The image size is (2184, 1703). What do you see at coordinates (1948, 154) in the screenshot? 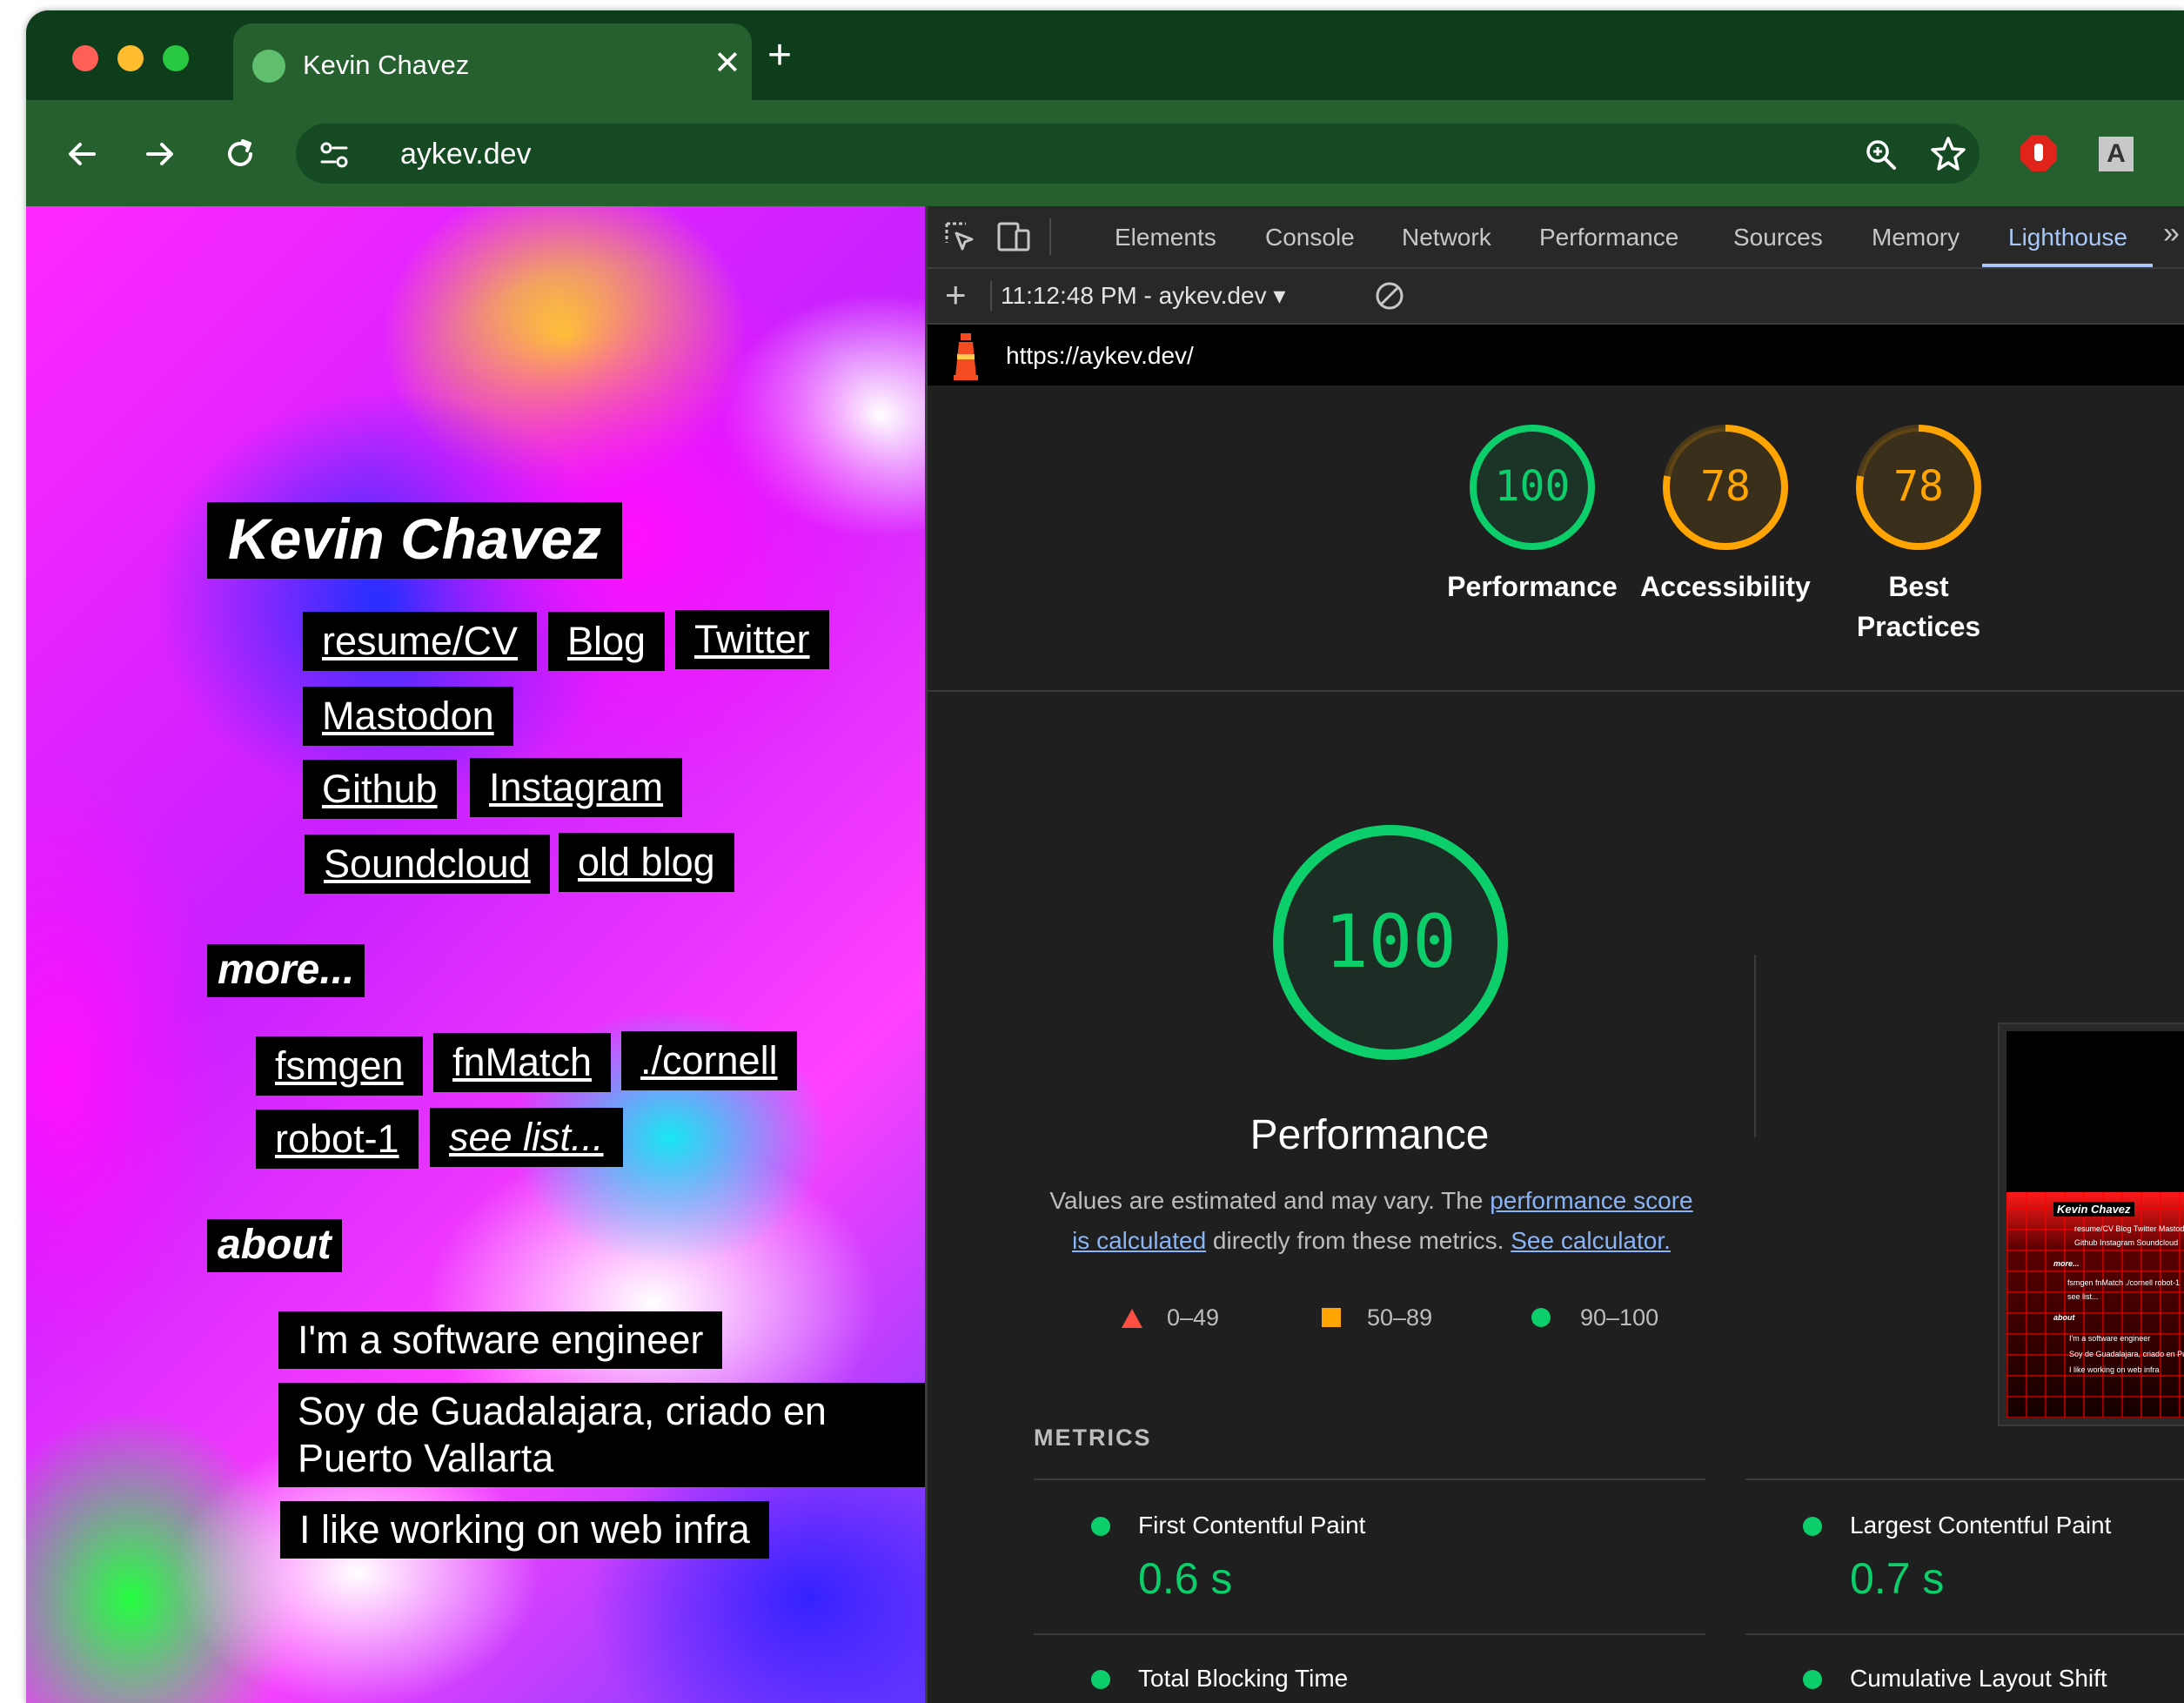
I see `bookmark-star-icon` at bounding box center [1948, 154].